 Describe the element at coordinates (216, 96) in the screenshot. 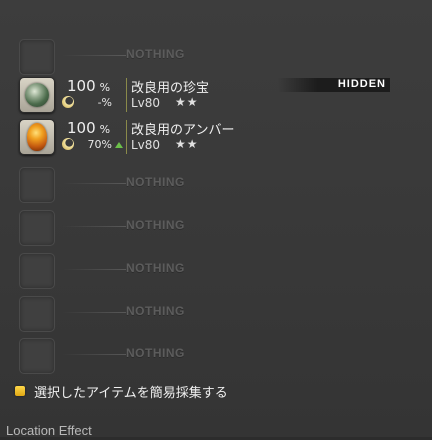

I see `gather-item-row: 100% -% 改良用の珍宝 Lv80 ★★ HIDDEN` at that location.